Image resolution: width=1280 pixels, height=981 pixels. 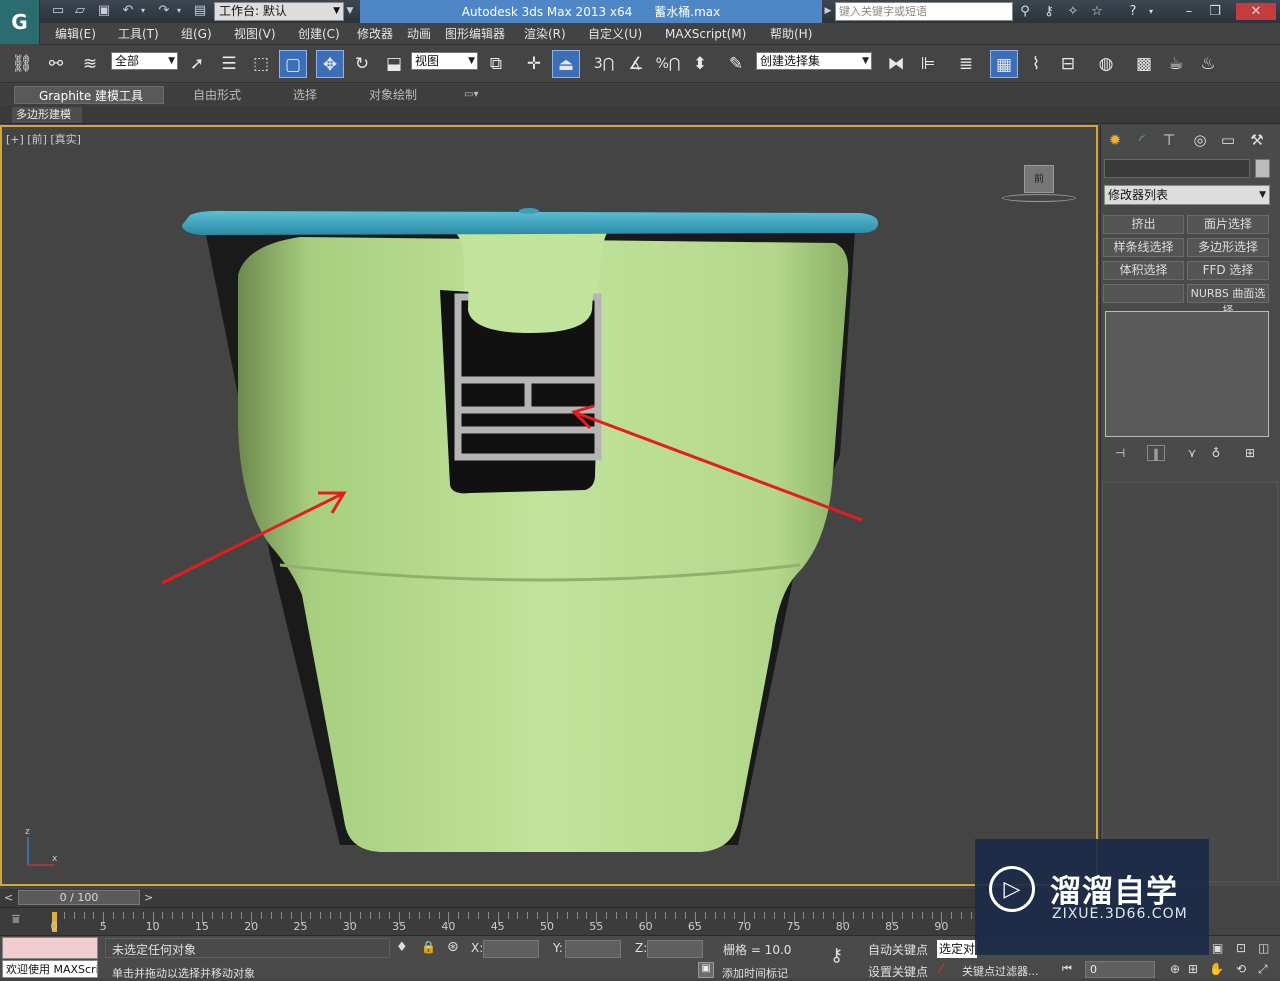 I want to click on modify-tab-icon: ◜, so click(x=1142, y=140).